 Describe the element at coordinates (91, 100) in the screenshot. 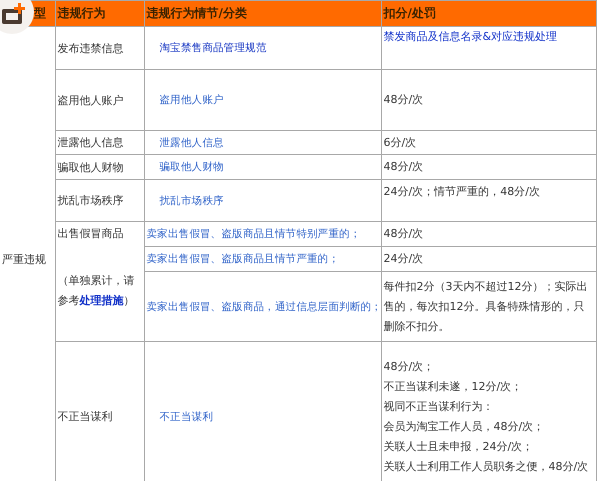

I see `table-cell-text: 盗用他人账户` at that location.